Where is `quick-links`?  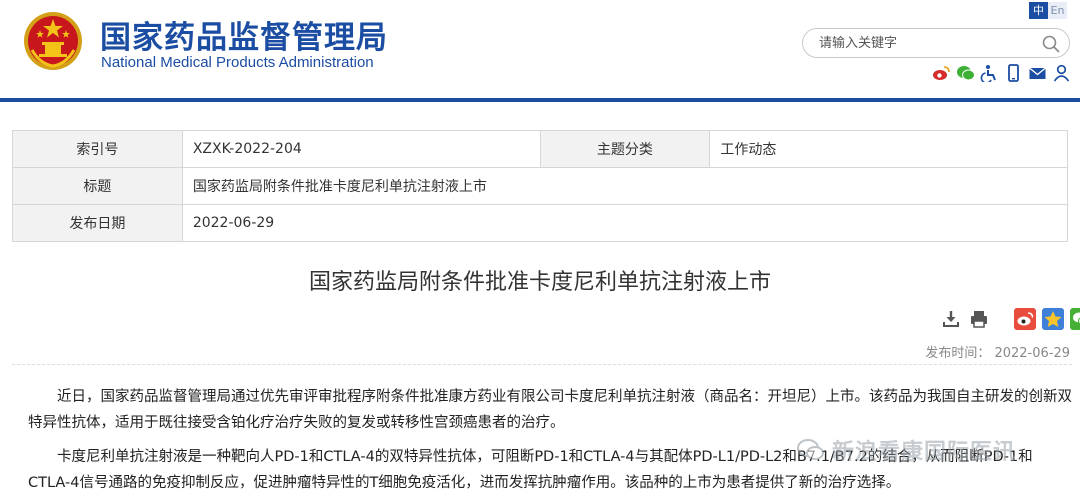 quick-links is located at coordinates (1001, 74).